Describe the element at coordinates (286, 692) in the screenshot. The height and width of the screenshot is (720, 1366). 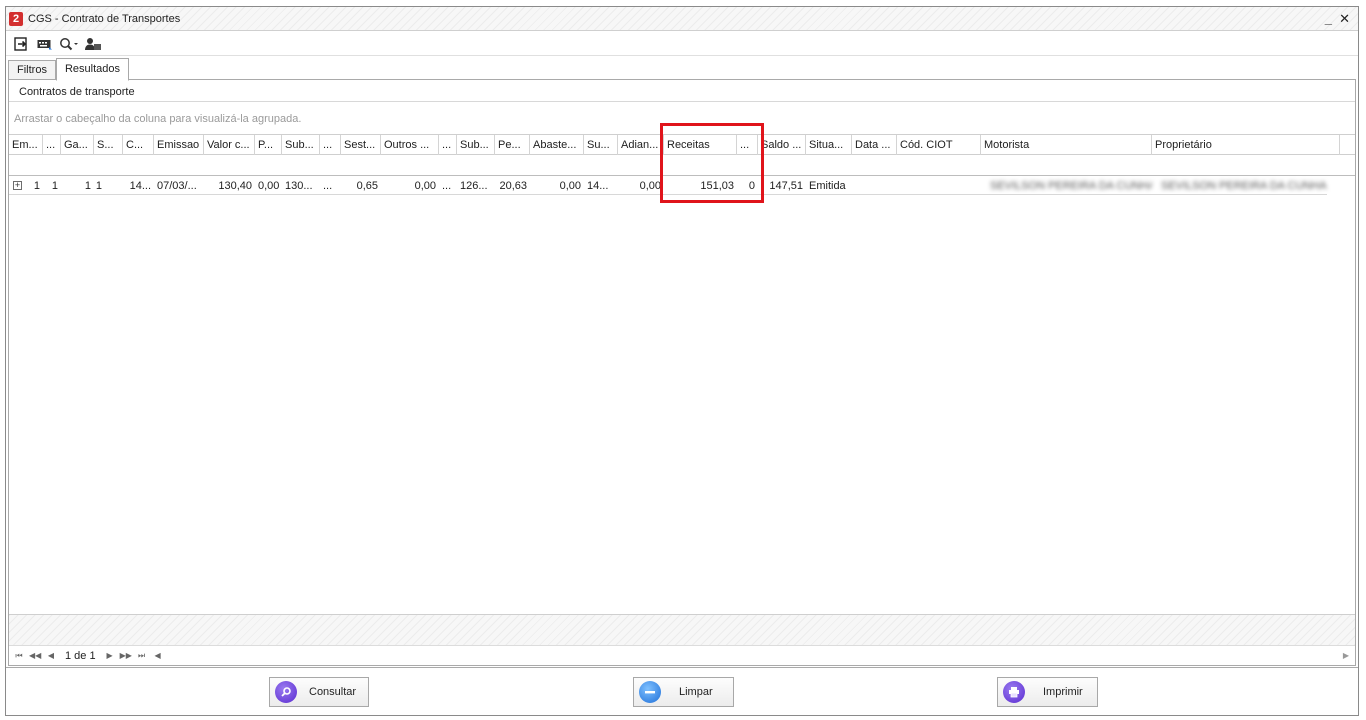
I see `search-icon` at that location.